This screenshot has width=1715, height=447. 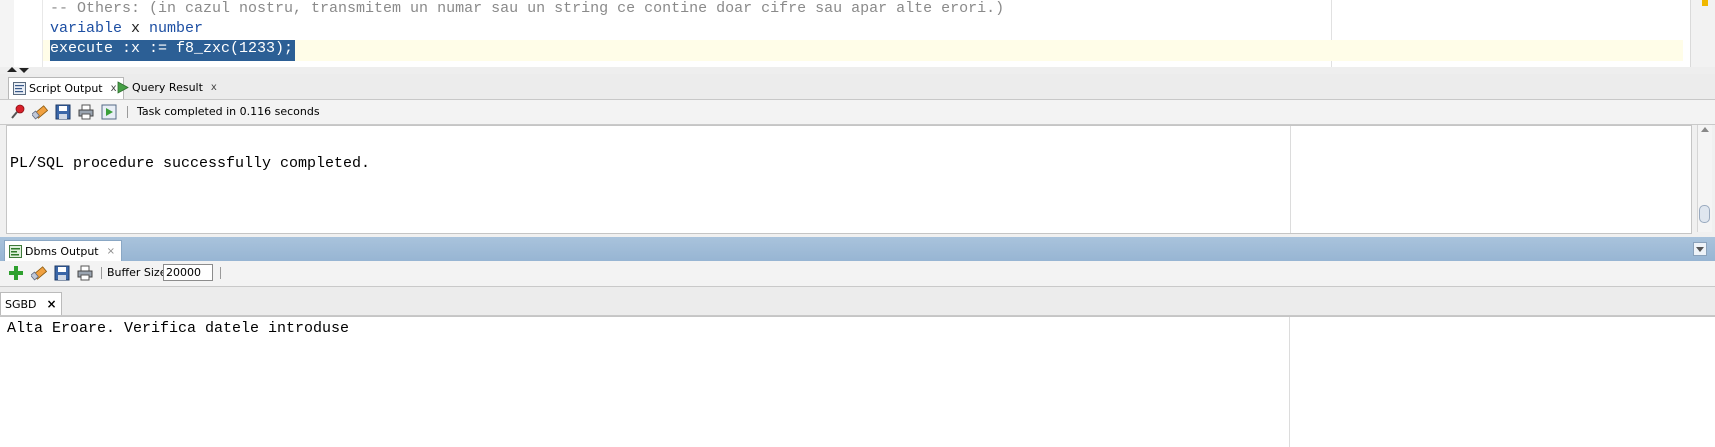 I want to click on editor-vertical-scrollbar, so click(x=1702, y=33).